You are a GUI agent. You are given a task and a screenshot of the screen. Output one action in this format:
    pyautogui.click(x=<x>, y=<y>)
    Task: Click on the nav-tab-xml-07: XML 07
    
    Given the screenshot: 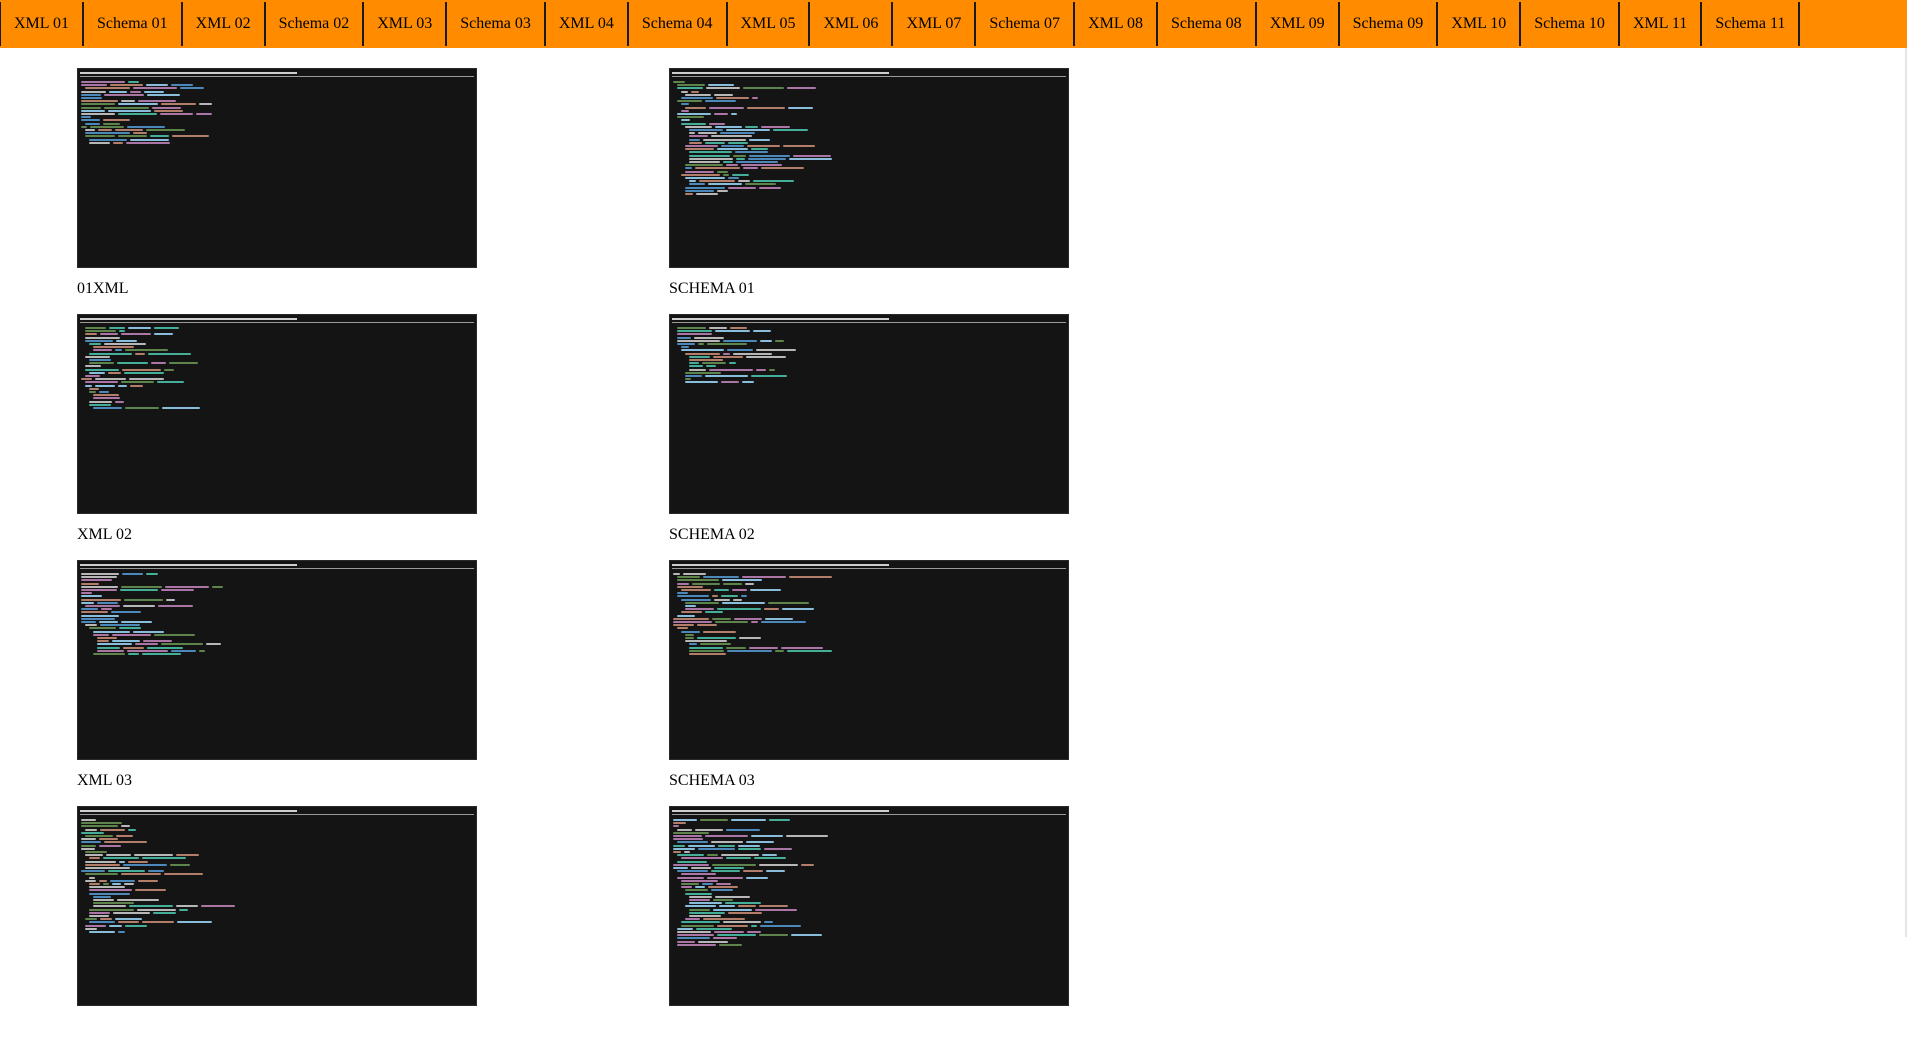 What is the action you would take?
    pyautogui.click(x=935, y=24)
    